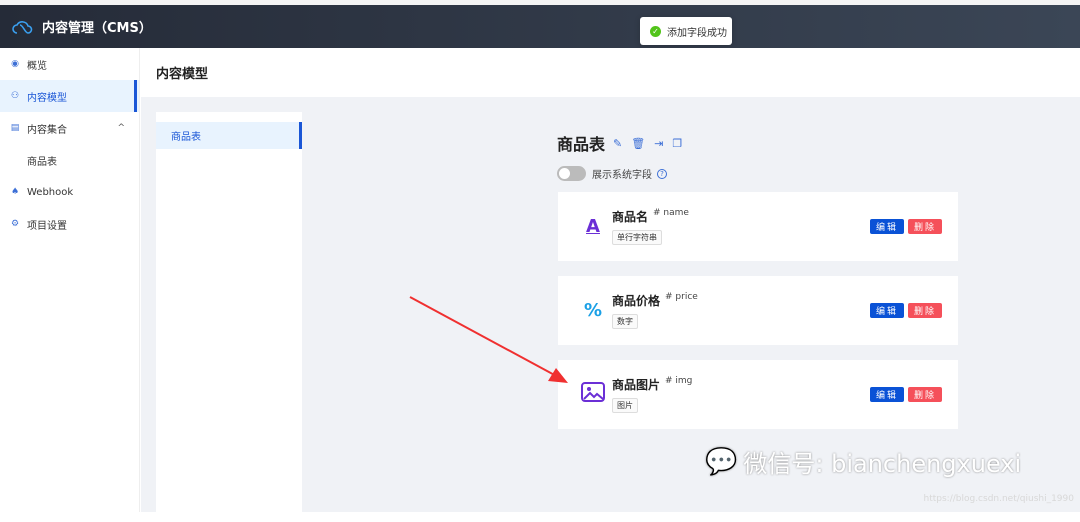 The image size is (1080, 522). Describe the element at coordinates (721, 461) in the screenshot. I see `wechat-icon: 💬` at that location.